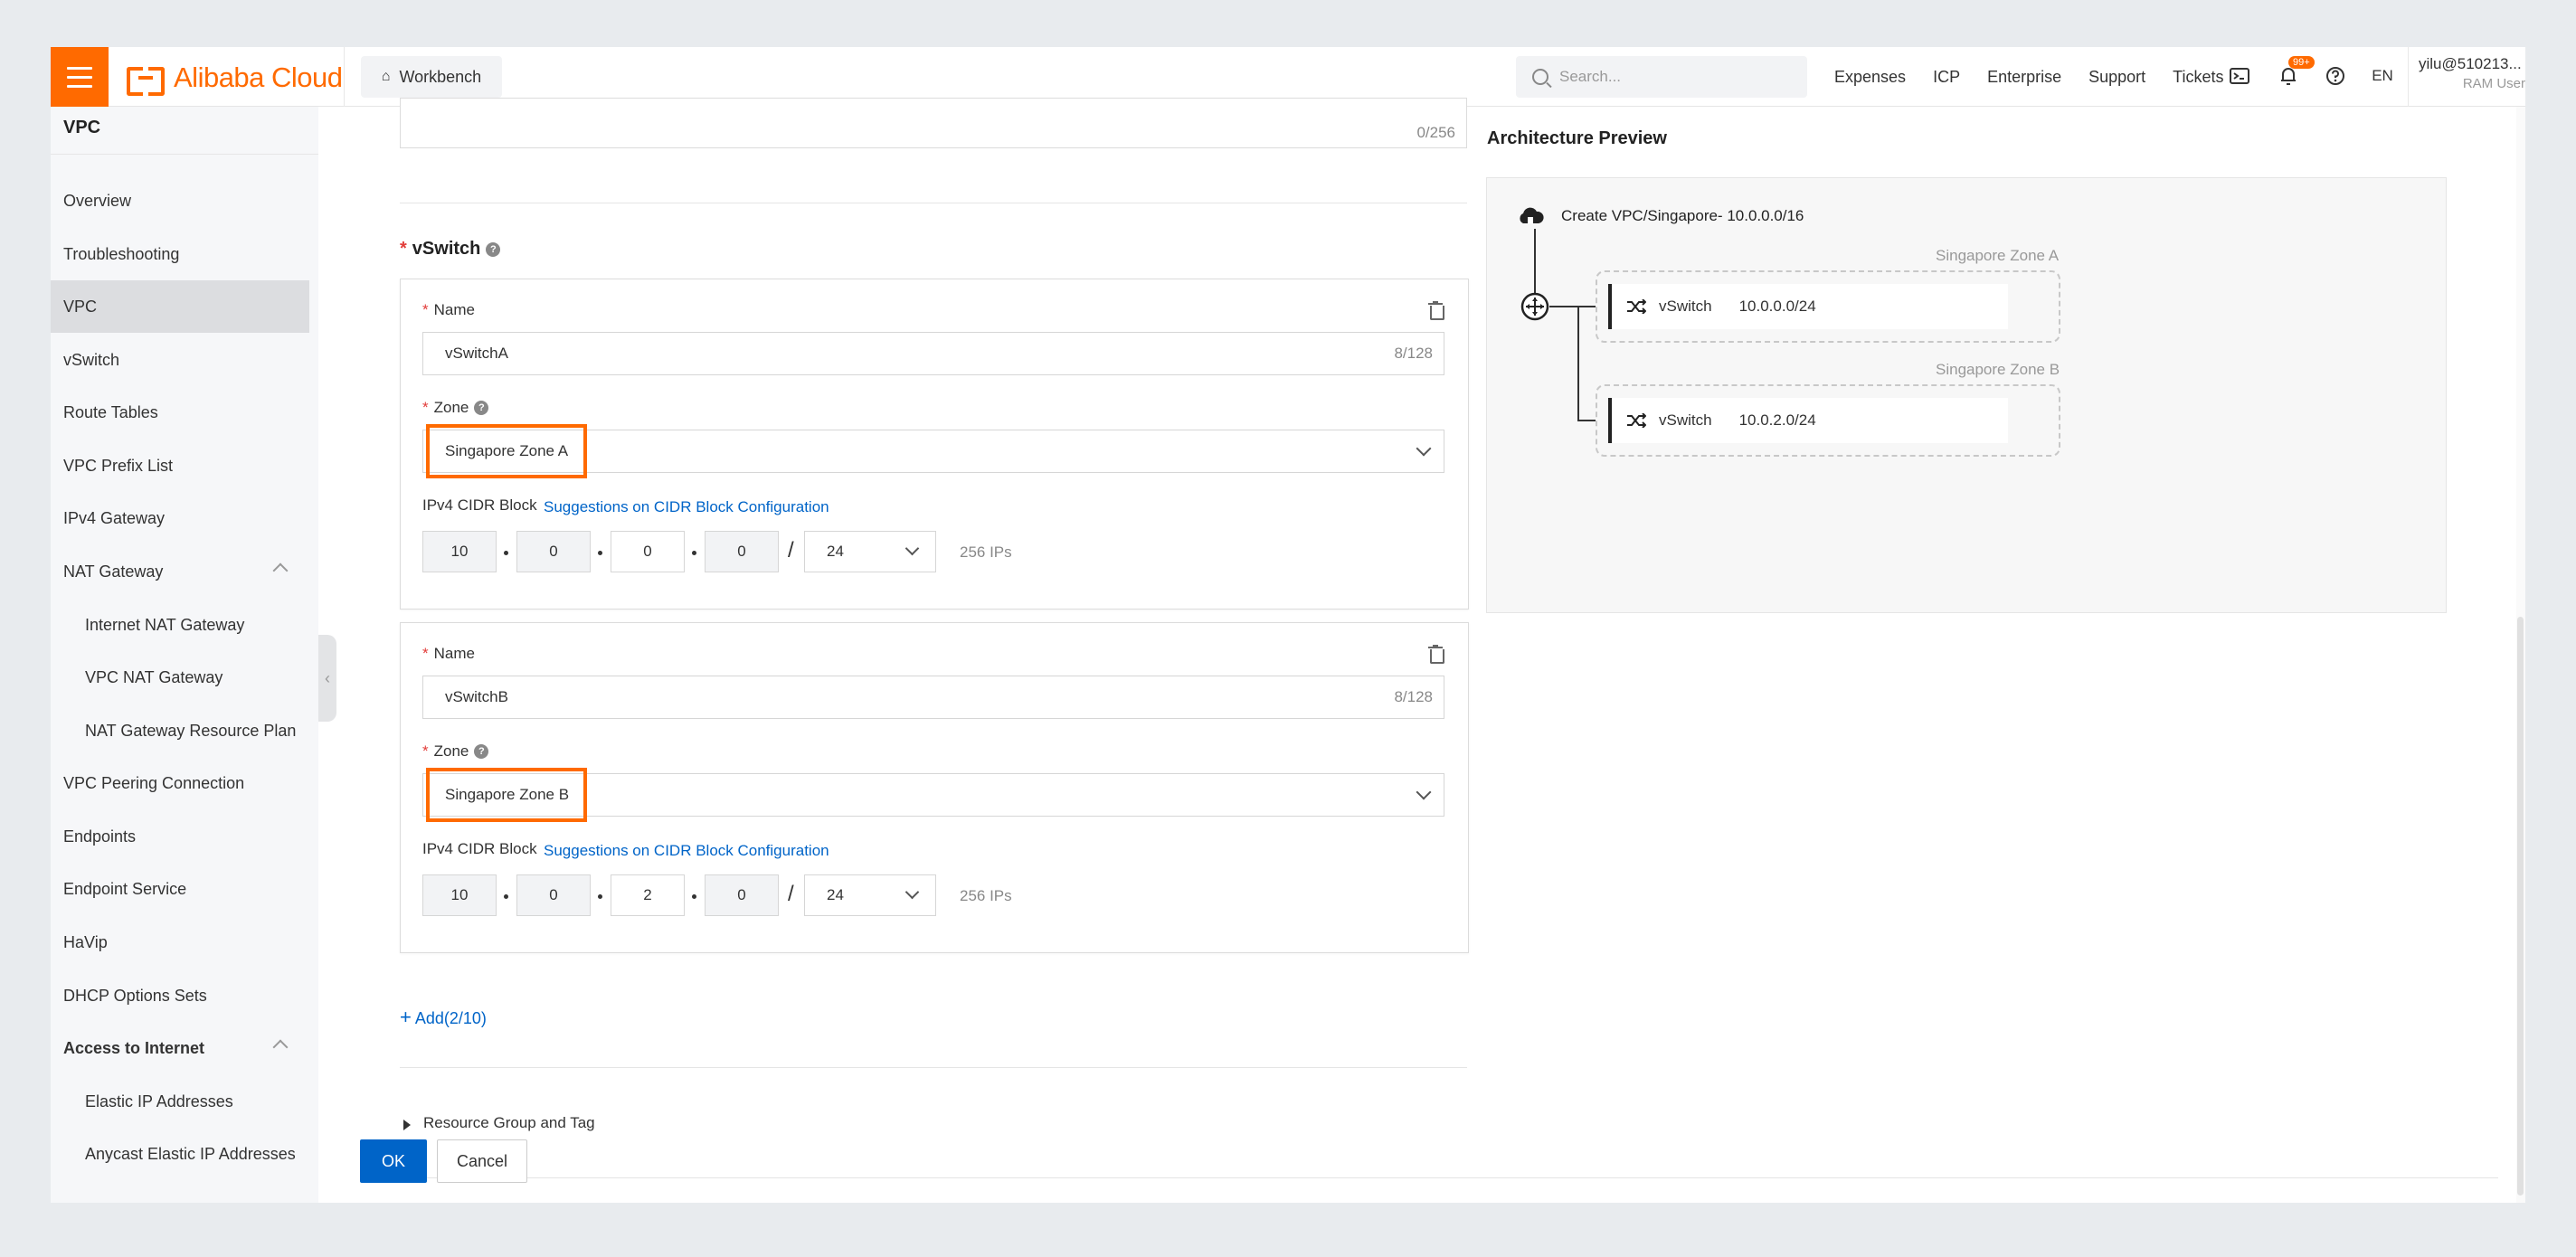 The height and width of the screenshot is (1257, 2576). I want to click on sidebar-item-troubleshooting: Troubleshooting, so click(180, 254).